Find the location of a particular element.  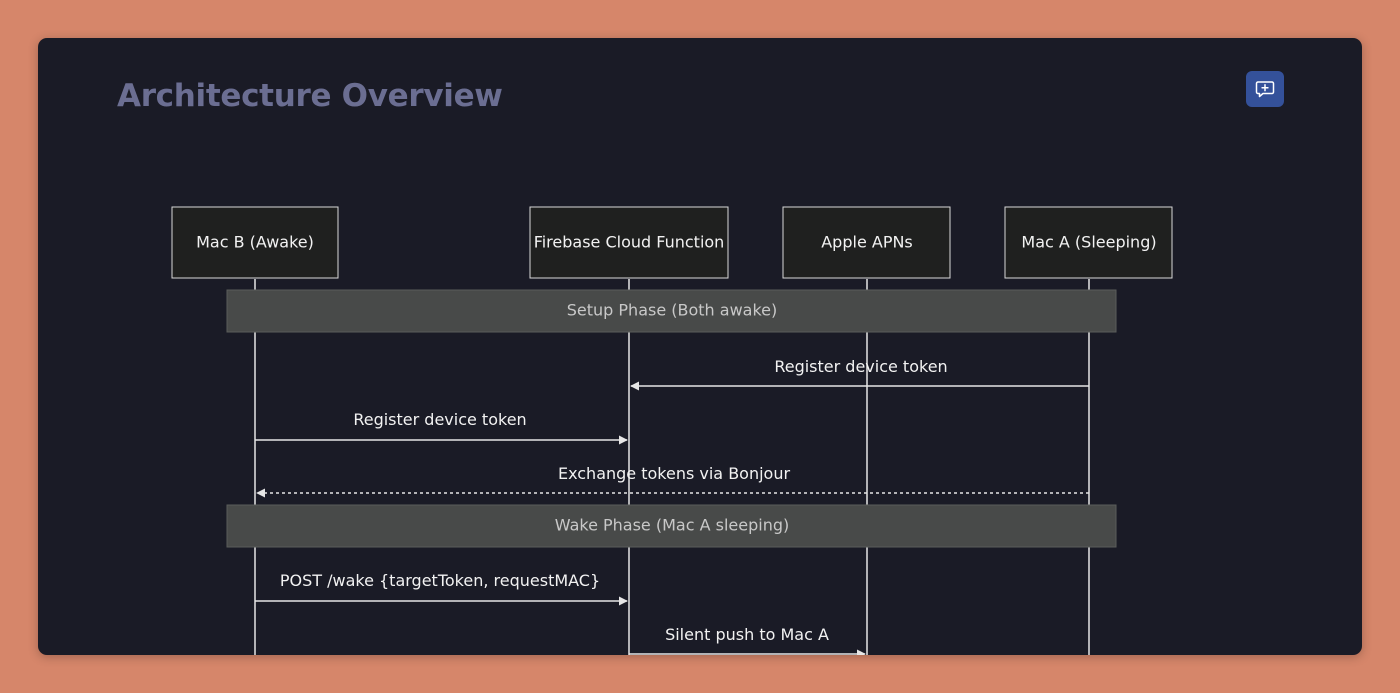

note-label: Setup Phase (Both awake) is located at coordinates (672, 310).